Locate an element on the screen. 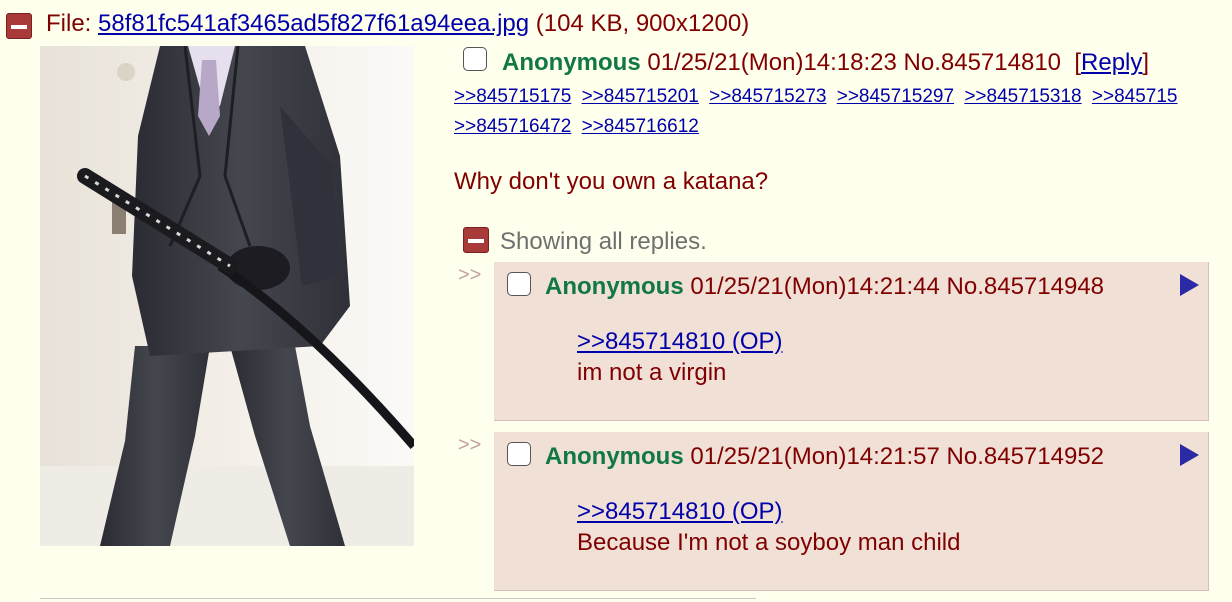  file-meta: (104 KB, 900x1200) is located at coordinates (639, 23).